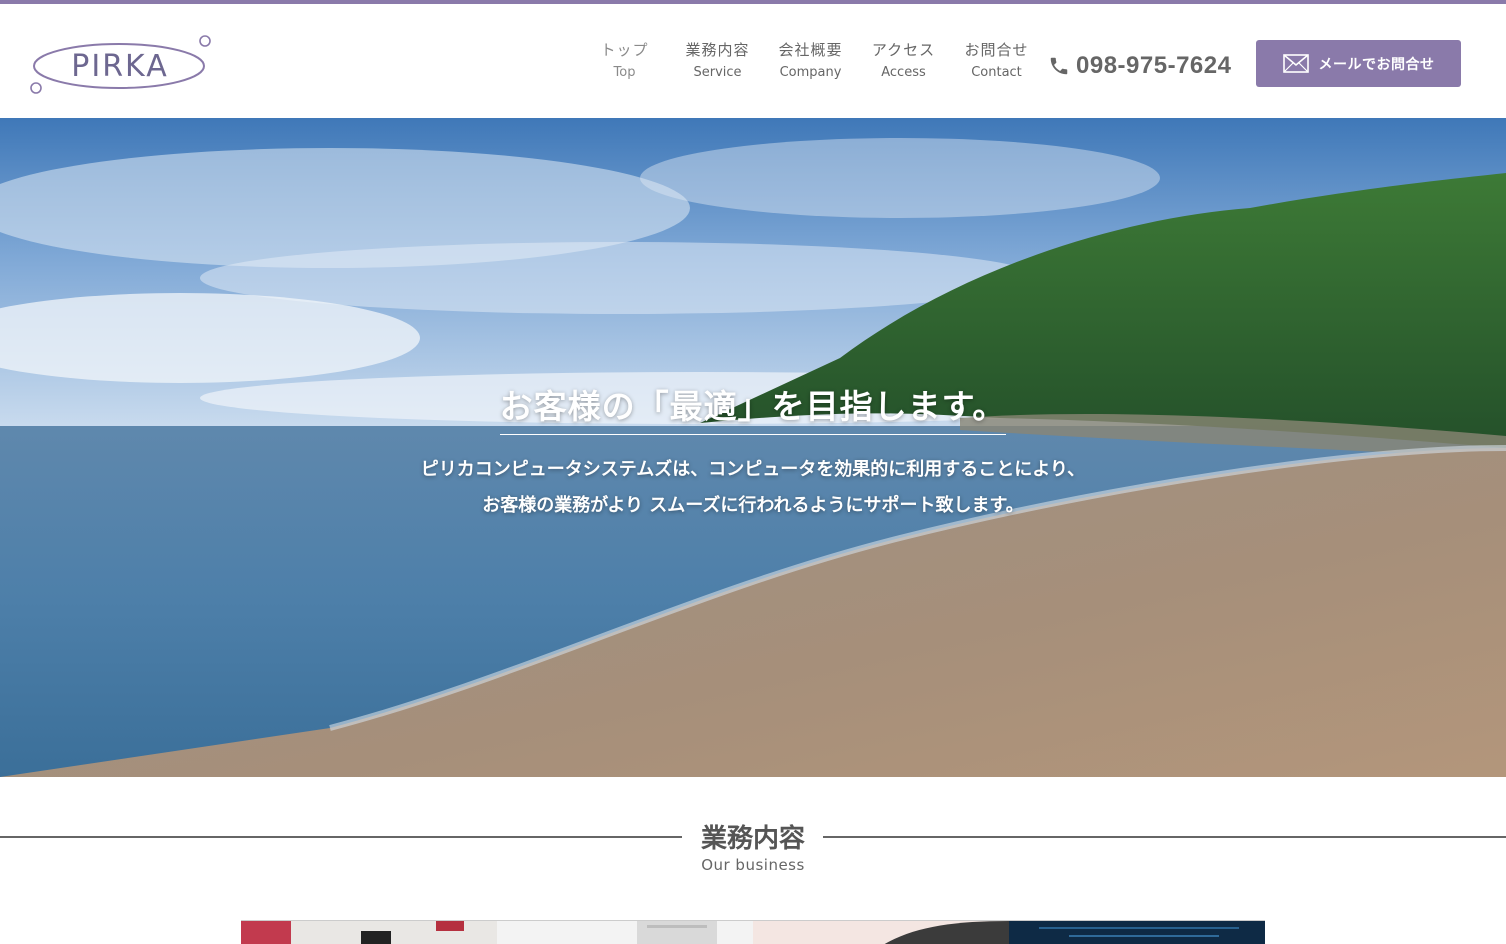  Describe the element at coordinates (1154, 65) in the screenshot. I see `phone-number: 098-975-7624` at that location.